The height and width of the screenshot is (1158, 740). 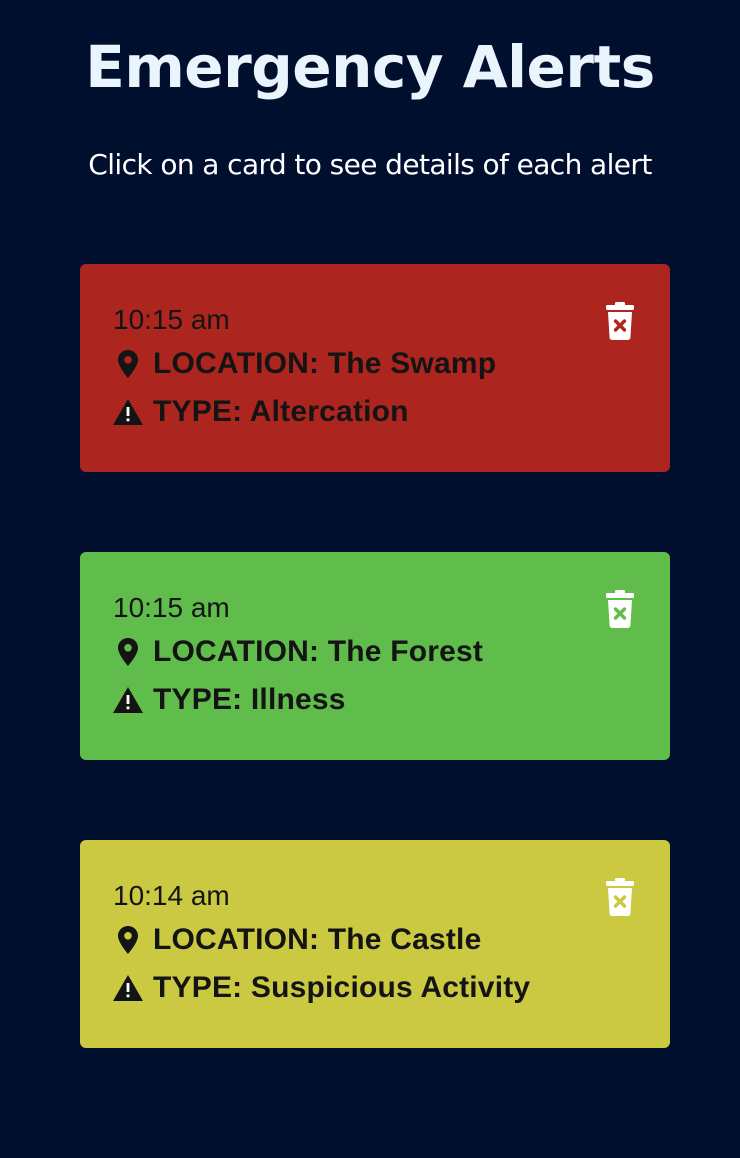 What do you see at coordinates (171, 895) in the screenshot?
I see `alert-time: 10:14 am` at bounding box center [171, 895].